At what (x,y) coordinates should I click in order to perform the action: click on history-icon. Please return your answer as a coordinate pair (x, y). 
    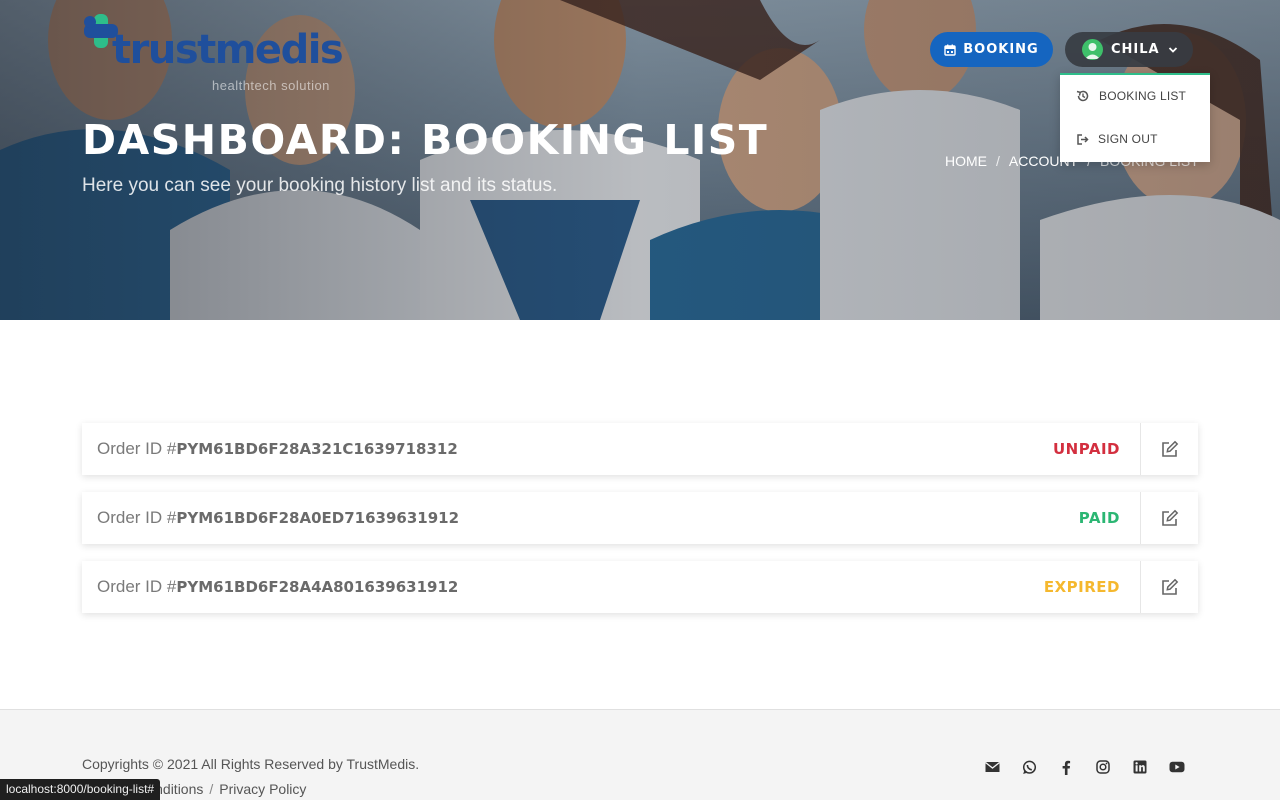
    Looking at the image, I should click on (1082, 96).